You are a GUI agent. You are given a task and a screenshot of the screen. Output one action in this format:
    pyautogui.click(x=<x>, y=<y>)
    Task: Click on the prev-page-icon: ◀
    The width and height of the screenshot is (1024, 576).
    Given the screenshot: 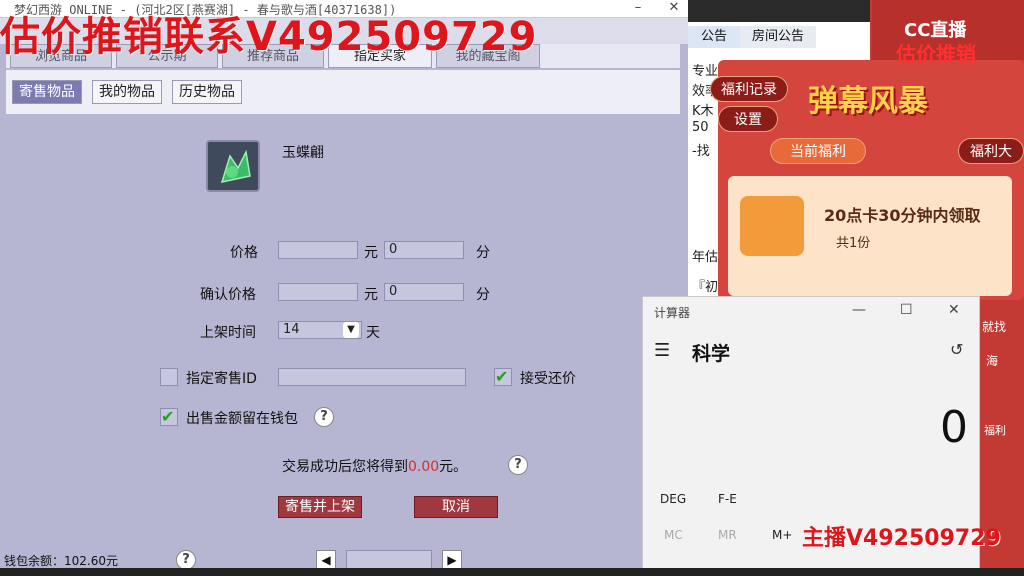 What is the action you would take?
    pyautogui.click(x=326, y=560)
    